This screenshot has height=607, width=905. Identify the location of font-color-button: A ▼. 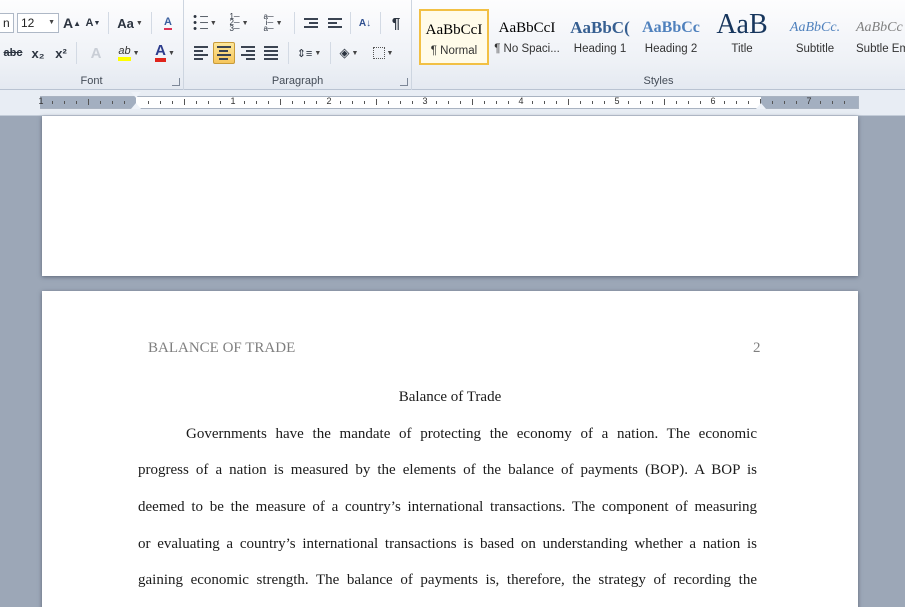
(165, 53).